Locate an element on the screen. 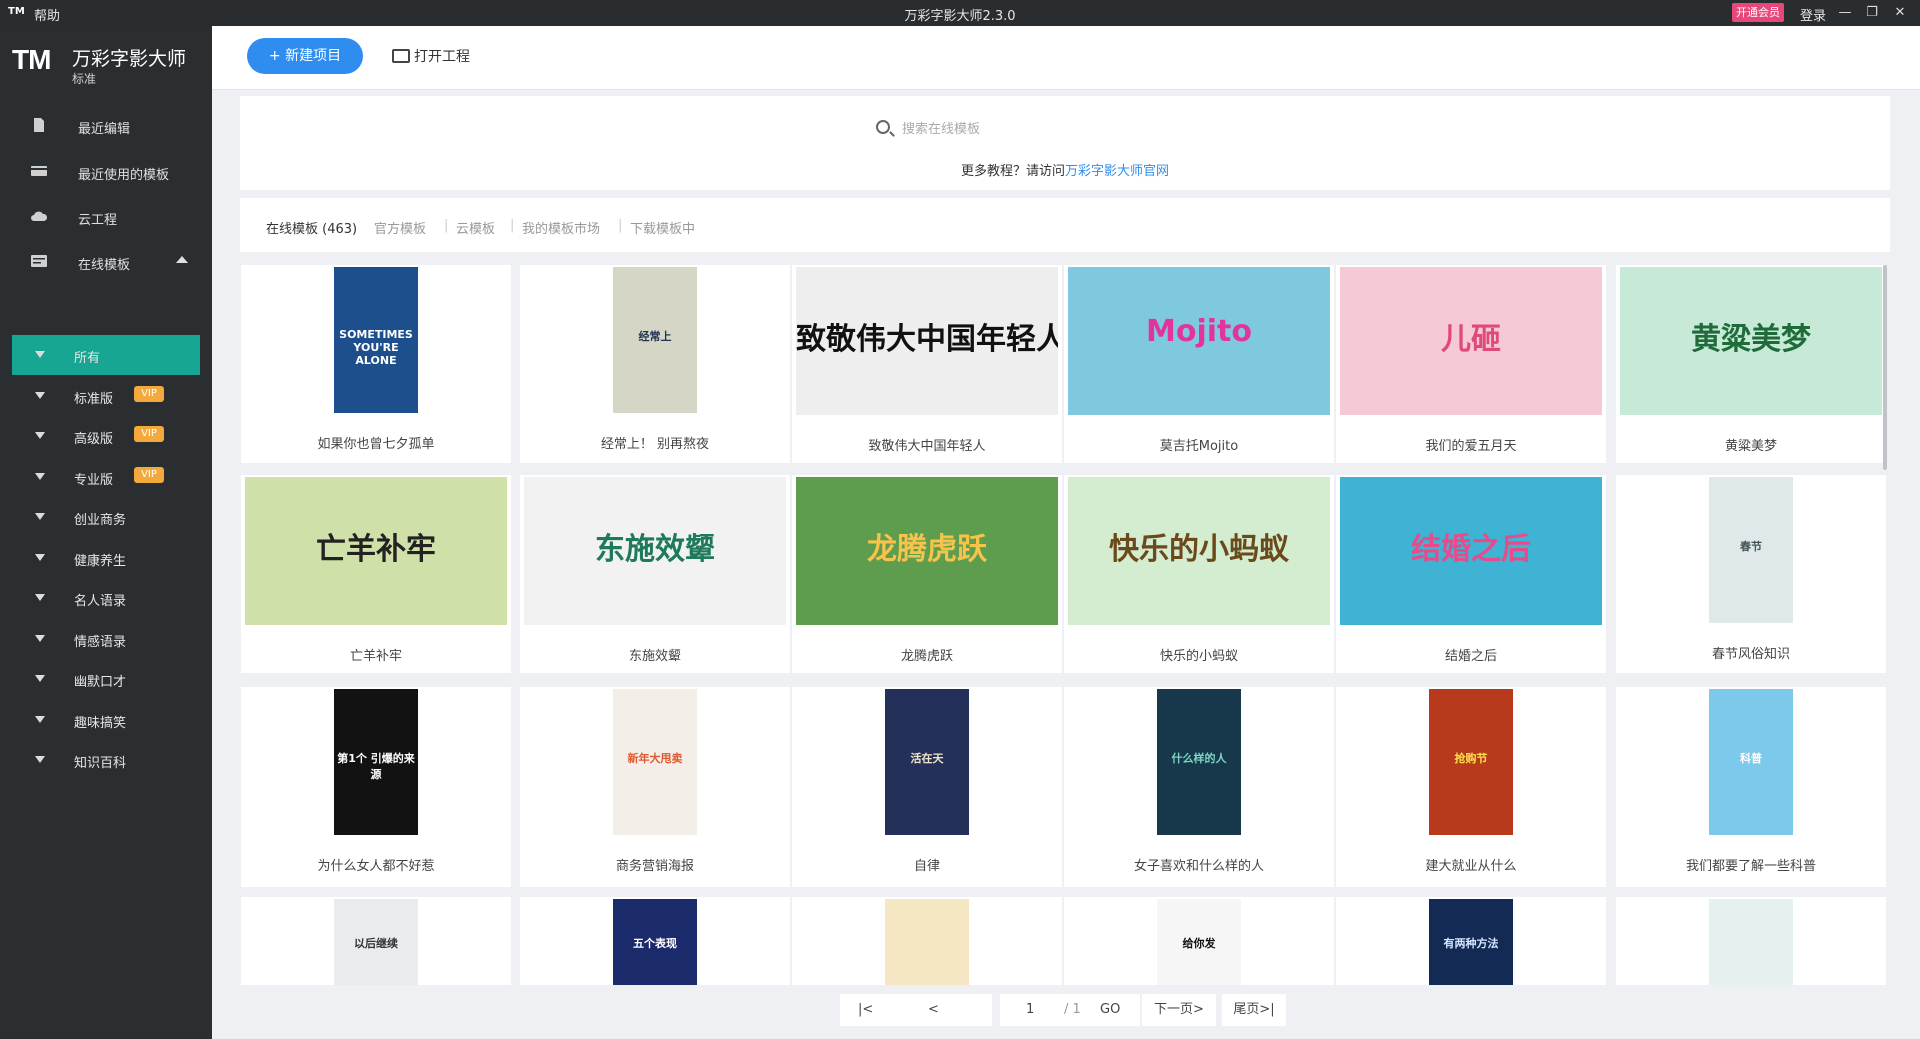 This screenshot has height=1039, width=1920. template-thumbnail: 快乐的小蚂蚁 is located at coordinates (1199, 551).